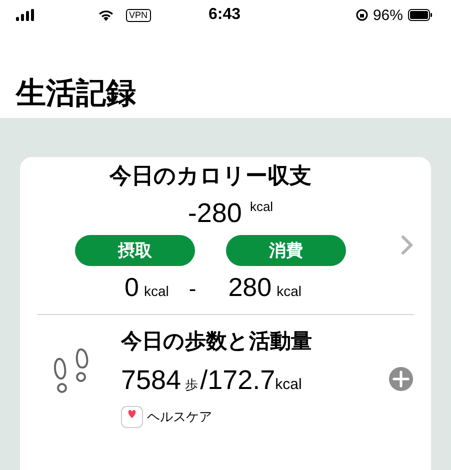 This screenshot has height=470, width=451. What do you see at coordinates (204, 380) in the screenshot?
I see `slash: /` at bounding box center [204, 380].